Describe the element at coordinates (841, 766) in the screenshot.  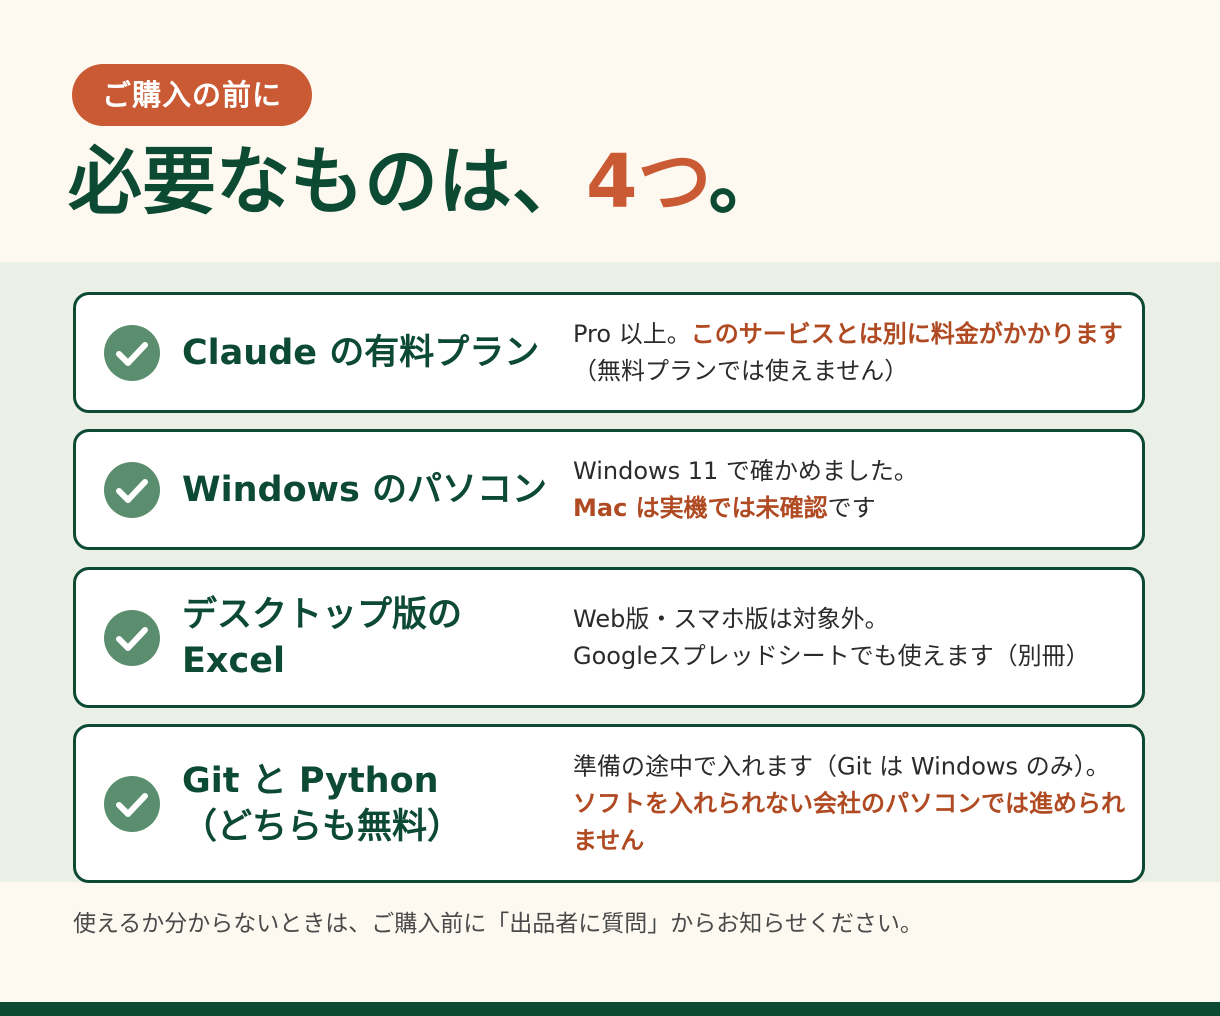
I see `requirement-note-text: 準備の途中で入れます（Git は Windows のみ）。` at that location.